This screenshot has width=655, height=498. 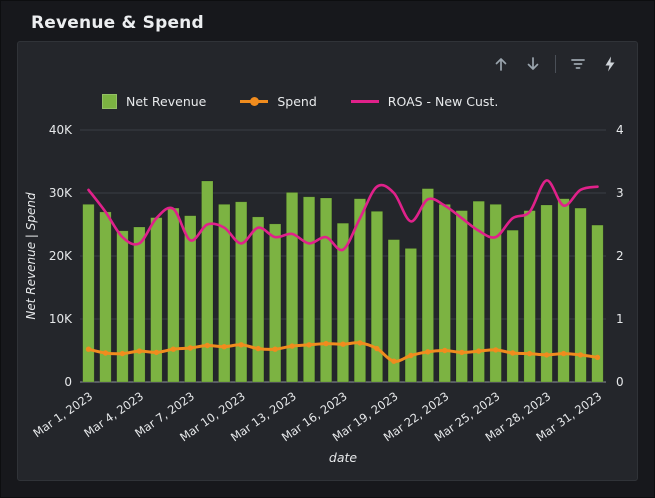 What do you see at coordinates (620, 319) in the screenshot?
I see `svg-text: 1` at bounding box center [620, 319].